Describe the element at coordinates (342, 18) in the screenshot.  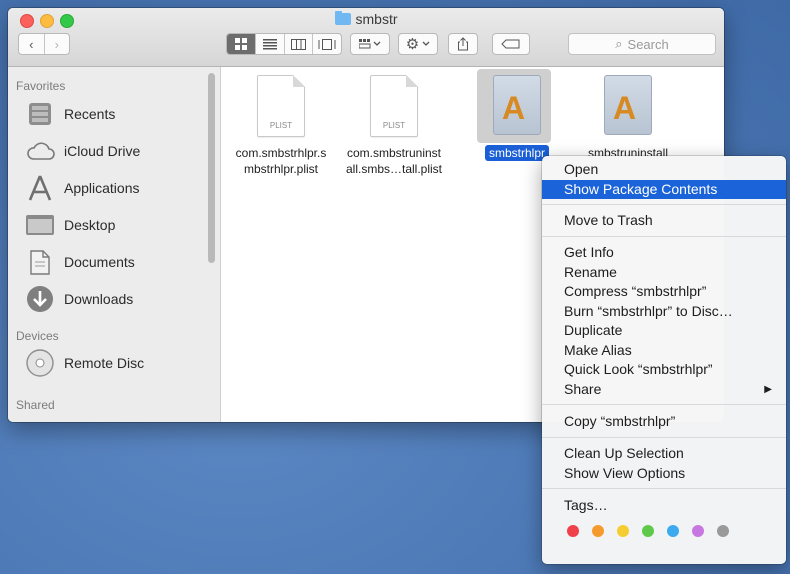
I see `folder-icon` at that location.